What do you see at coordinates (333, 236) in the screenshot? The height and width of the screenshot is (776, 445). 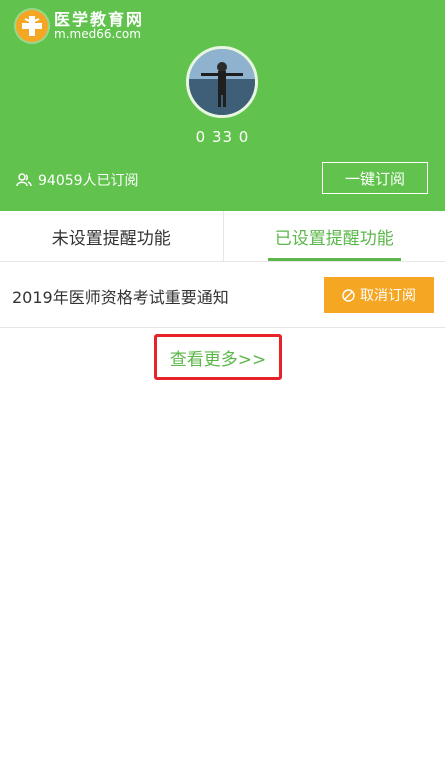 I see `tab-reminder-set: 已设置提醒功能` at bounding box center [333, 236].